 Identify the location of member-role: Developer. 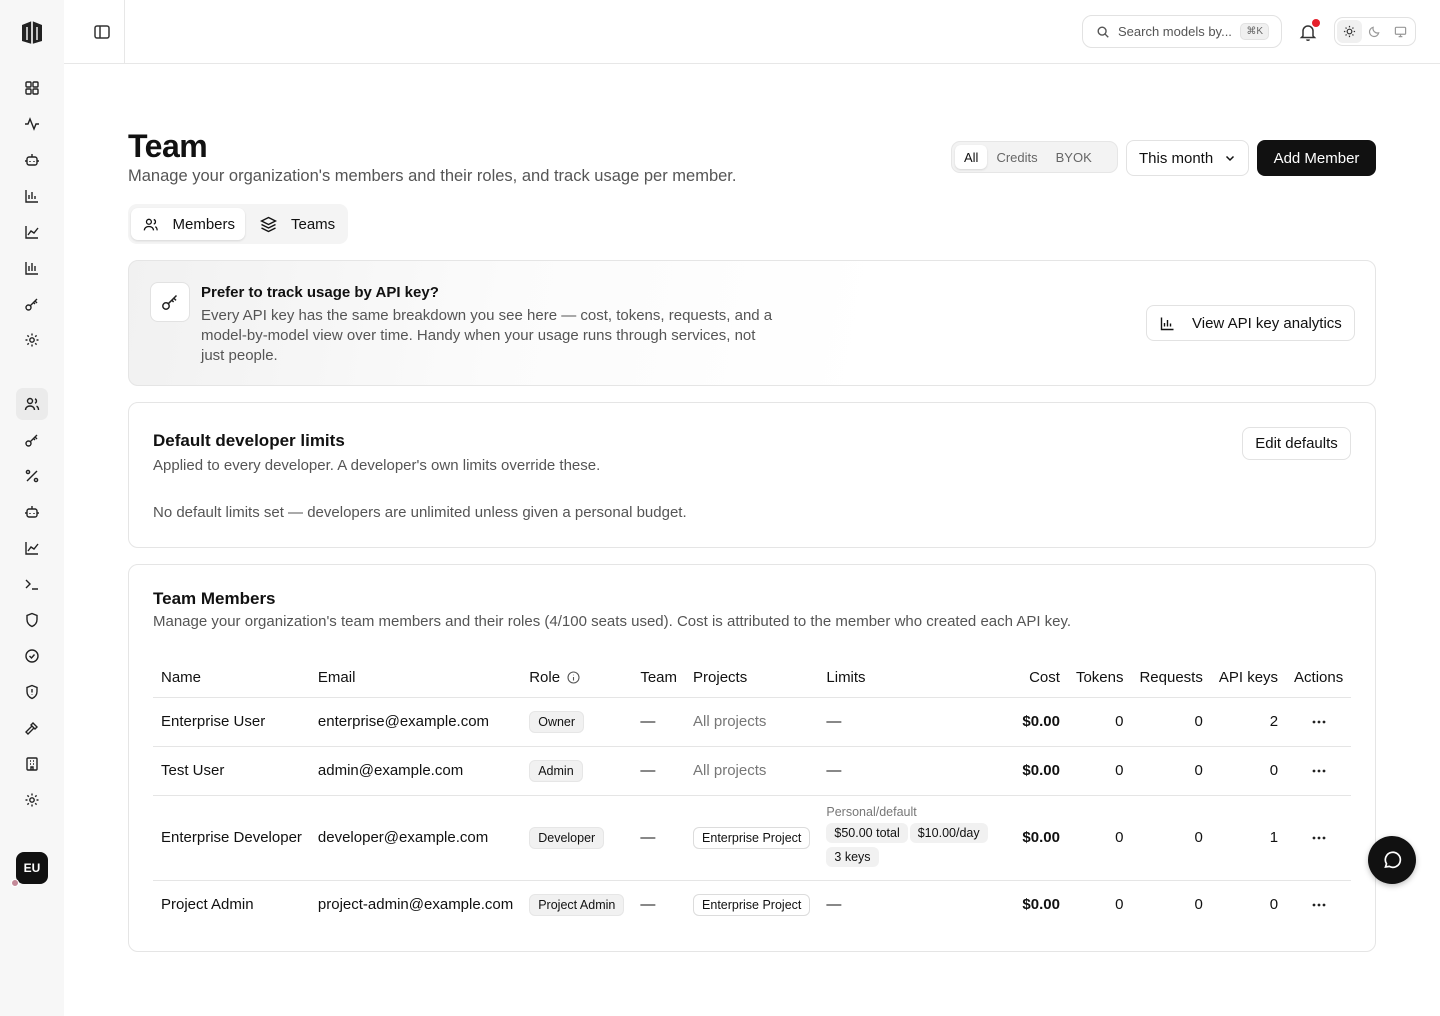
(577, 838).